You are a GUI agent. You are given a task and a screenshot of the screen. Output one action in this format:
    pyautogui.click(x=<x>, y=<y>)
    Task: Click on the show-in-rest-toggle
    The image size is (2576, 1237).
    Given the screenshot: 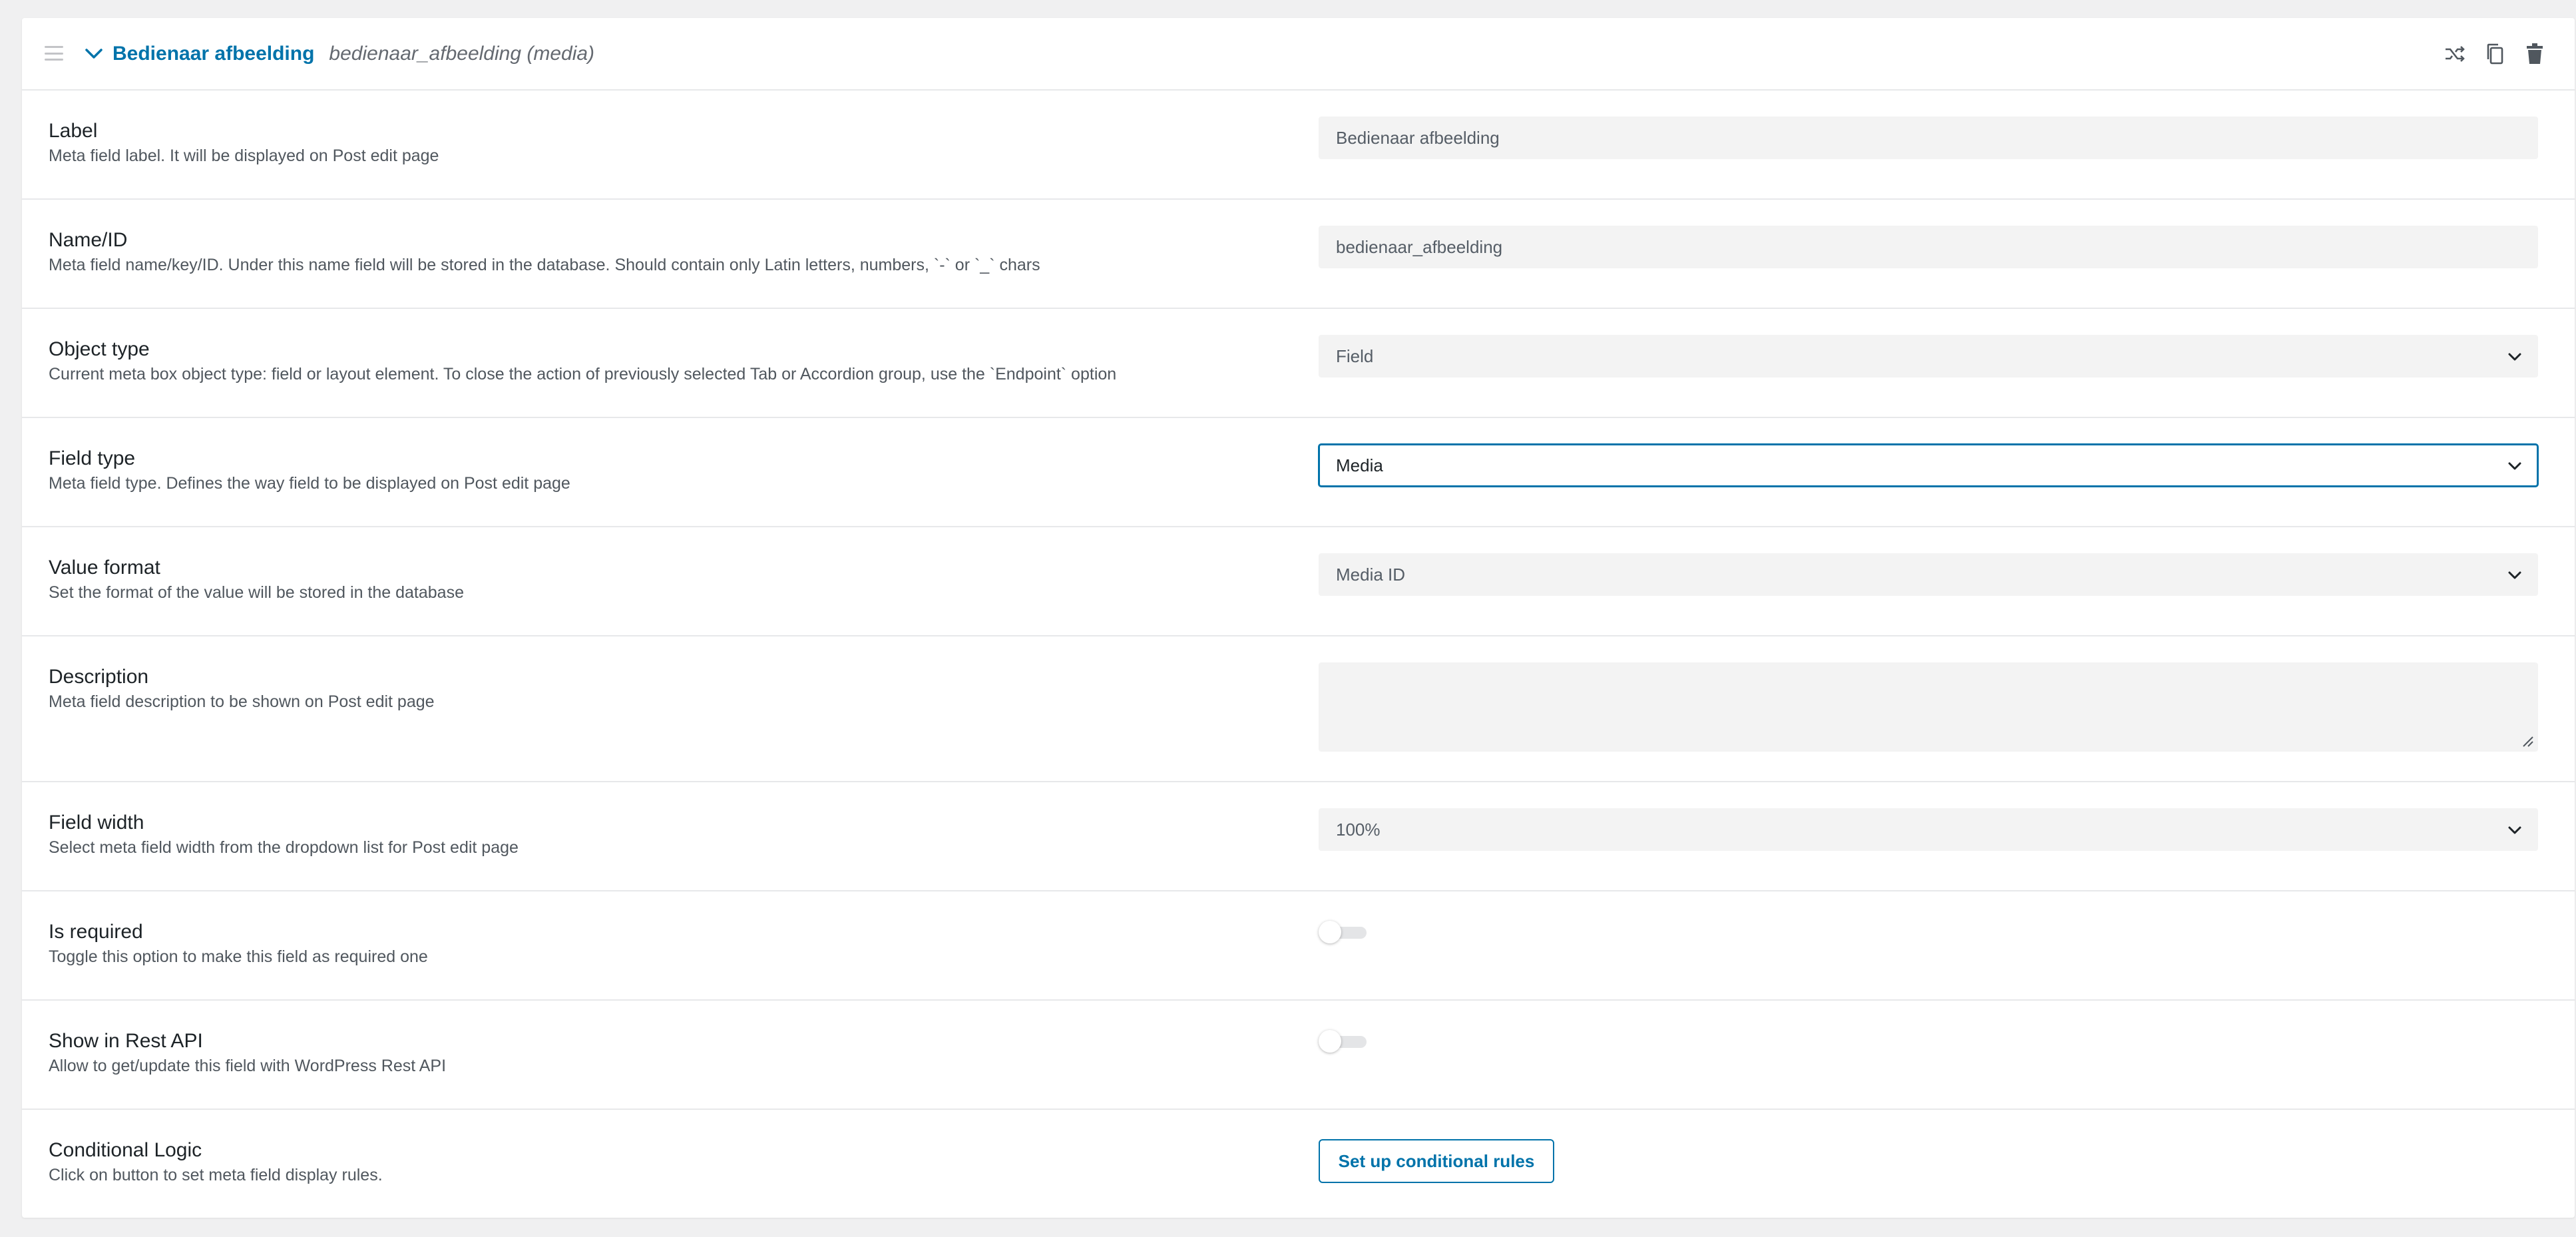 What is the action you would take?
    pyautogui.click(x=1343, y=1041)
    